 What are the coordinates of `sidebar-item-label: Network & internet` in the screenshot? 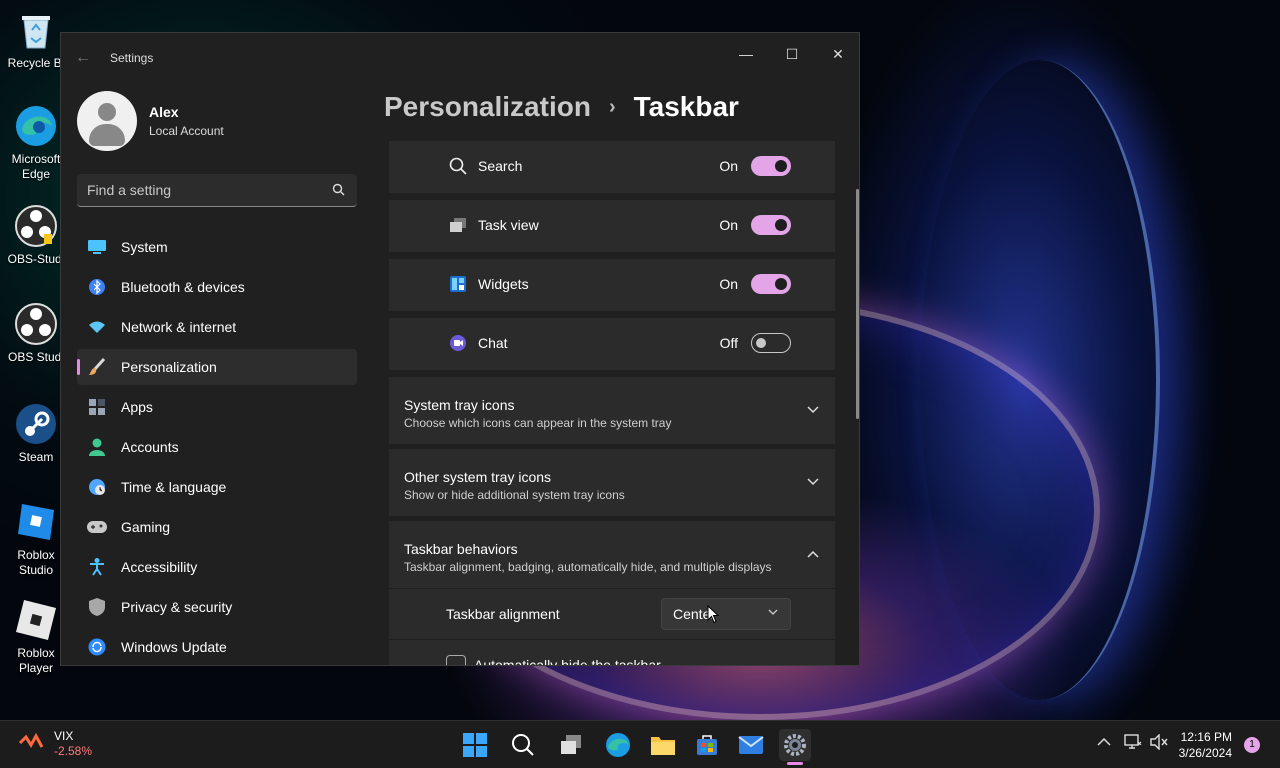 It's located at (179, 327).